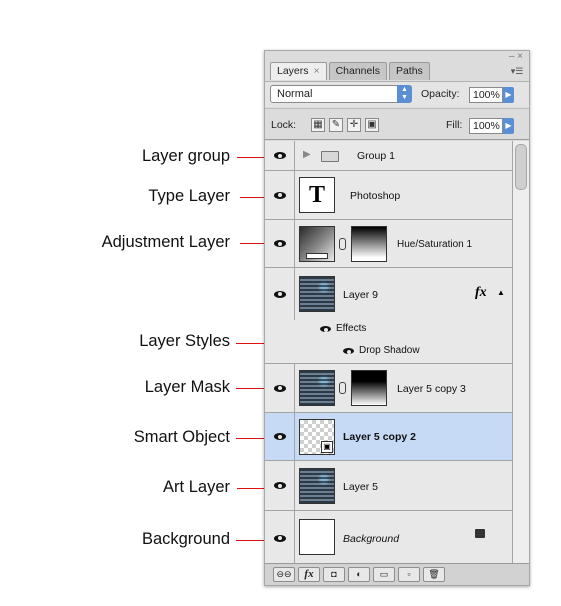  I want to click on layer-name: Group 1, so click(376, 156).